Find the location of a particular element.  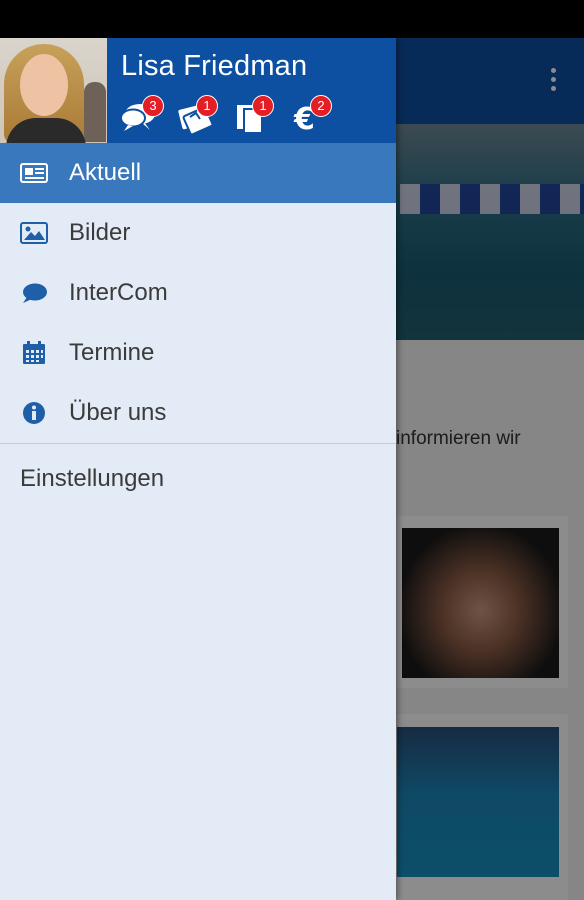

menu-item-bilder: Bilder is located at coordinates (198, 233).